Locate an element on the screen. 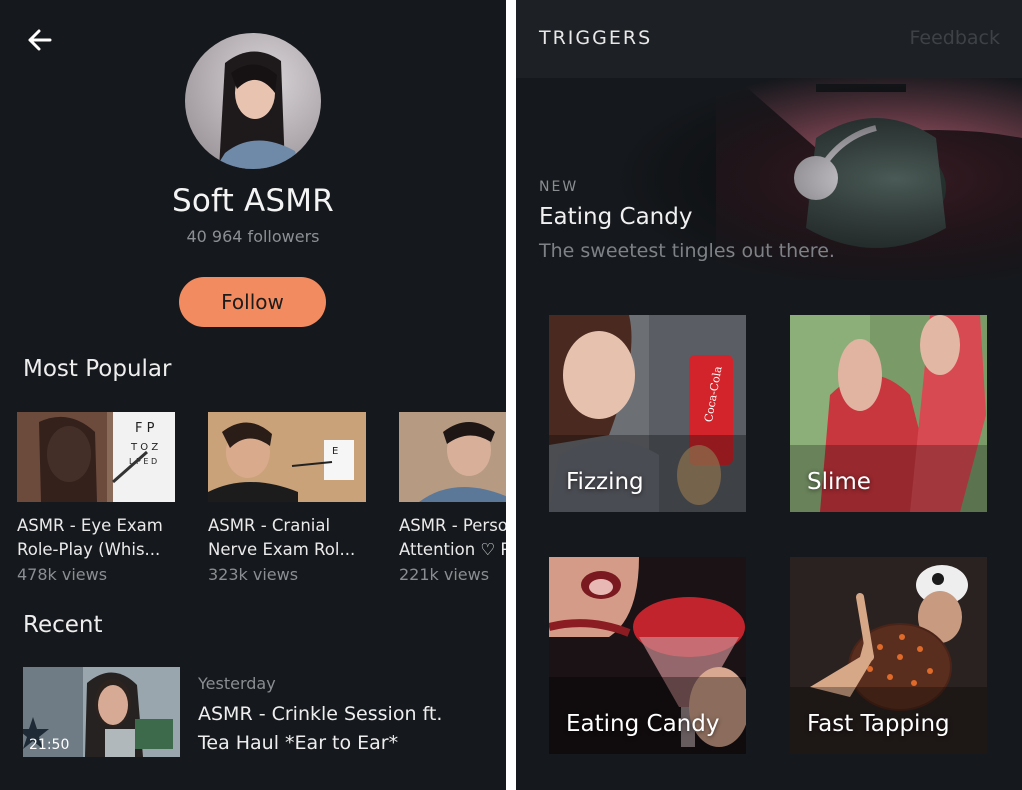 The width and height of the screenshot is (1022, 790). trigger-tile-label: Eating Candy is located at coordinates (643, 724).